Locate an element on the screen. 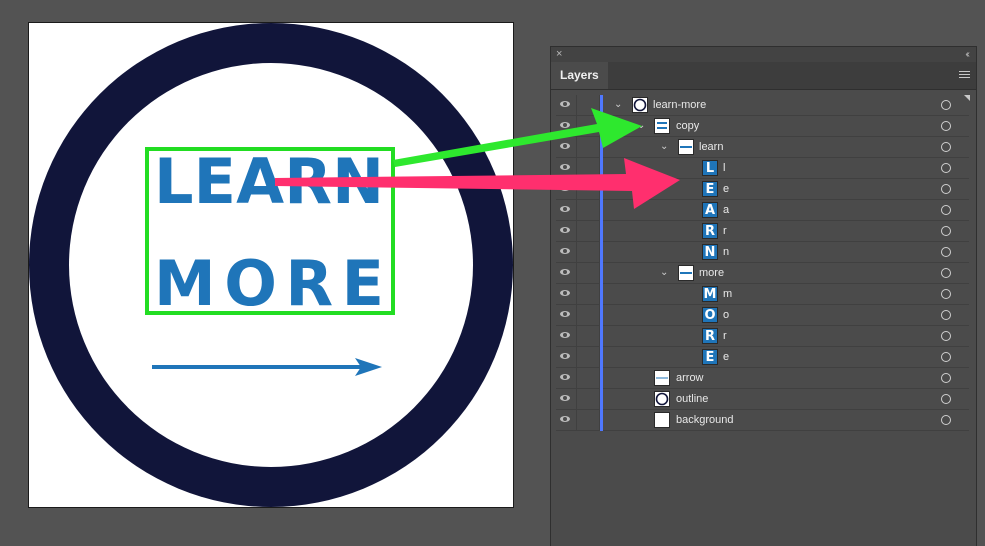  layer-thumbnail: R is located at coordinates (710, 231).